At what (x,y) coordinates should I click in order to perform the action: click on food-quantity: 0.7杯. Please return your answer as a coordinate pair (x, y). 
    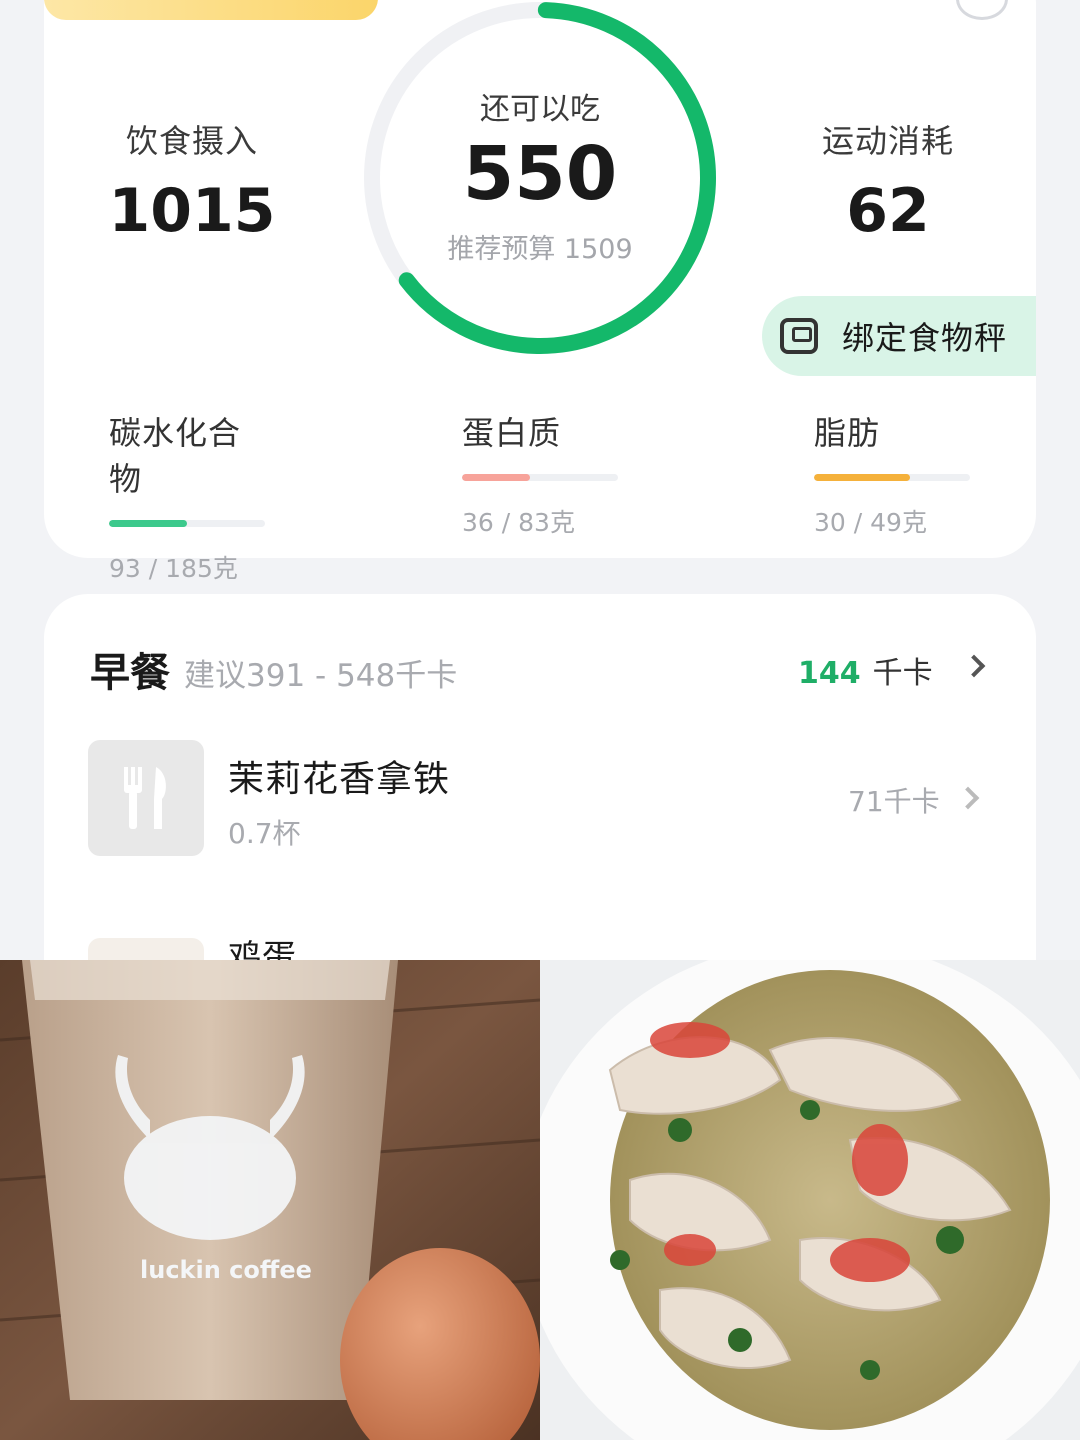
    Looking at the image, I should click on (264, 833).